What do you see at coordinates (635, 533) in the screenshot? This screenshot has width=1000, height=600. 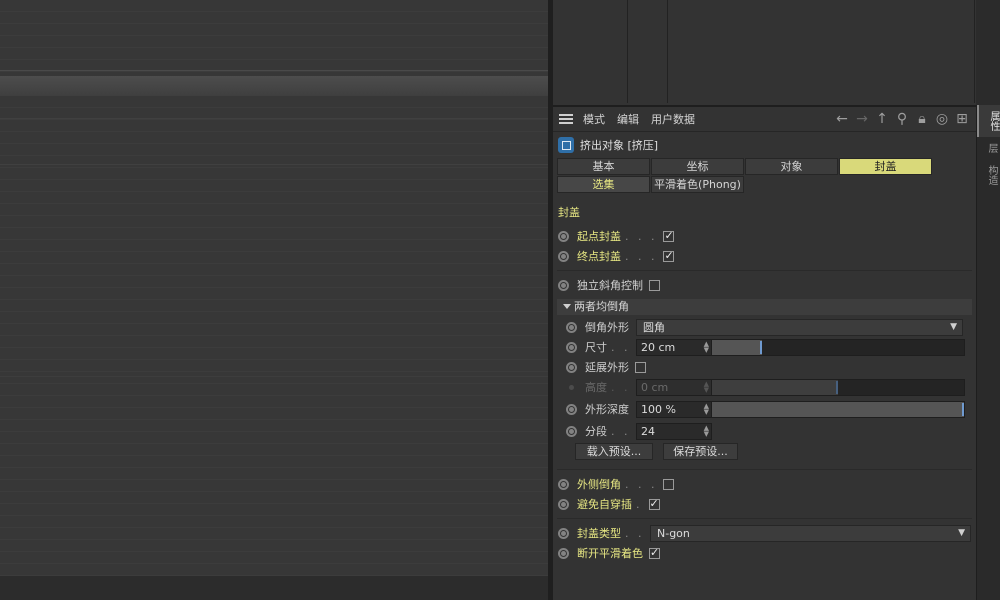 I see `label-dots: . .` at bounding box center [635, 533].